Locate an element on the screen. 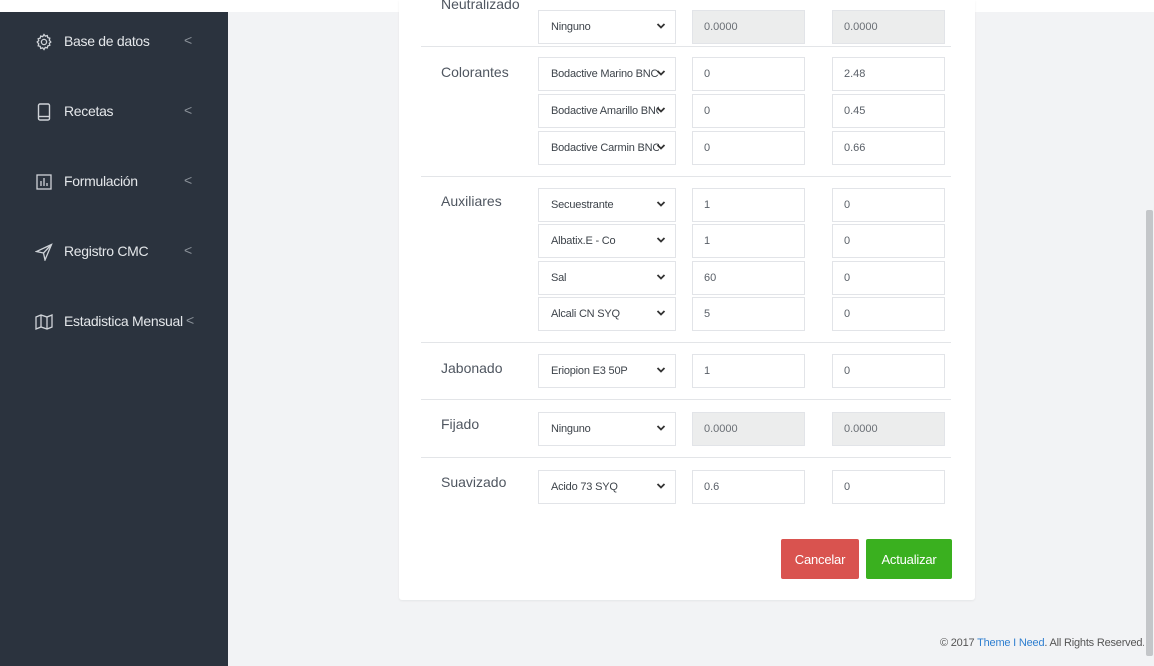 The height and width of the screenshot is (666, 1154). auxiliares-value-b-4: 0 is located at coordinates (888, 314).